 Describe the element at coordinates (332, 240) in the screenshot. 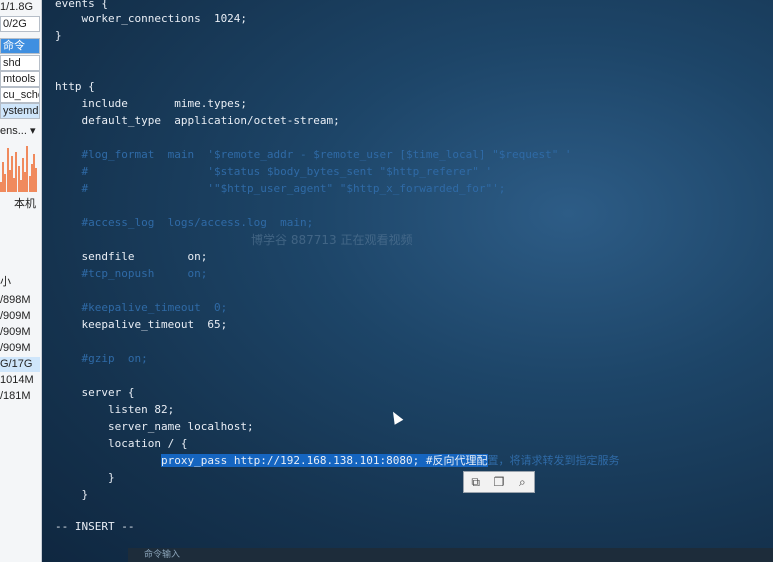

I see `watermark: 博学谷 887713 正在观看视频` at that location.